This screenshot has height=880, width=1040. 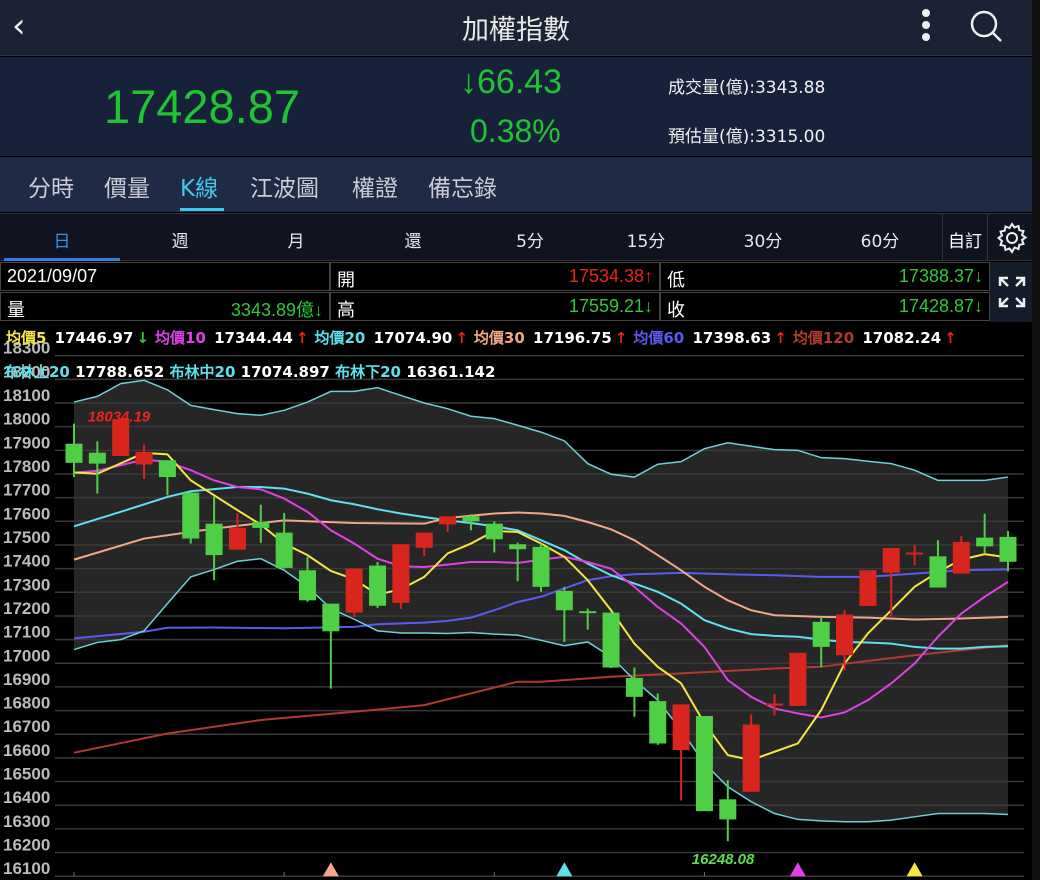 I want to click on period-30min: 30分, so click(x=763, y=239).